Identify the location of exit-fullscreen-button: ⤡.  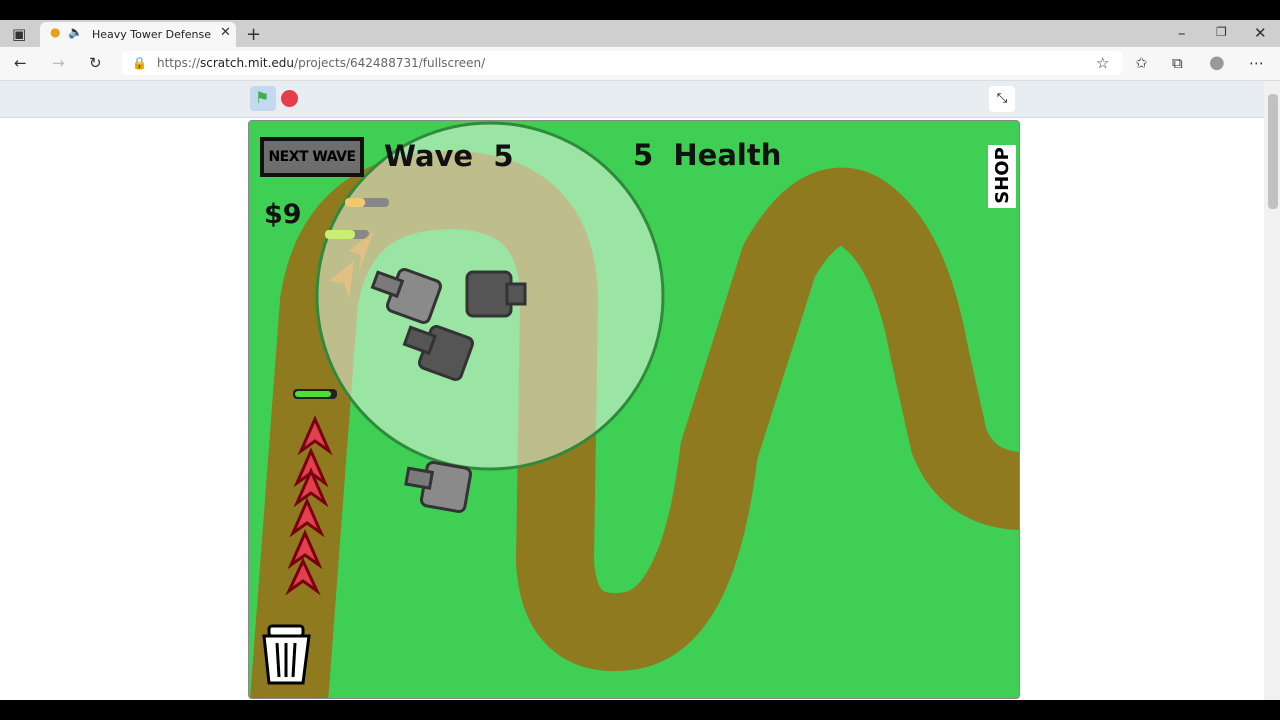
(1002, 99).